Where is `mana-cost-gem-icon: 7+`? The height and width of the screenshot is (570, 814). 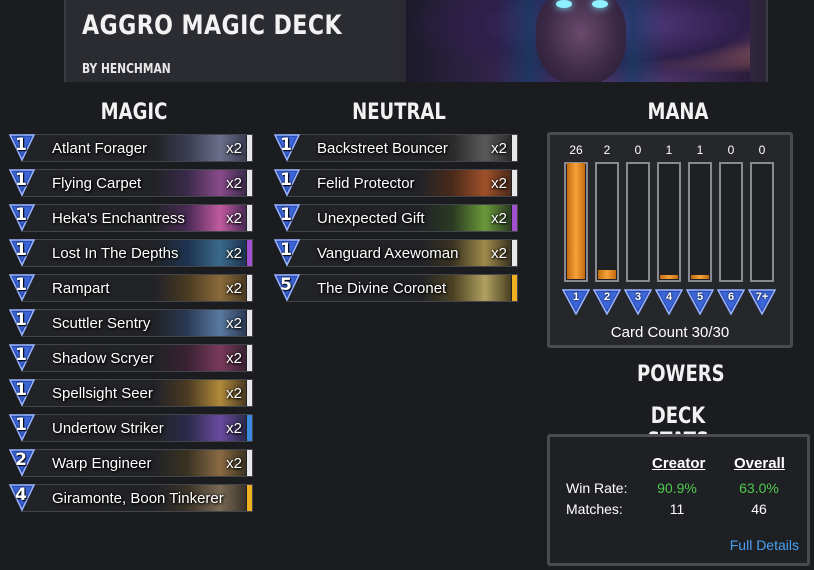
mana-cost-gem-icon: 7+ is located at coordinates (762, 302).